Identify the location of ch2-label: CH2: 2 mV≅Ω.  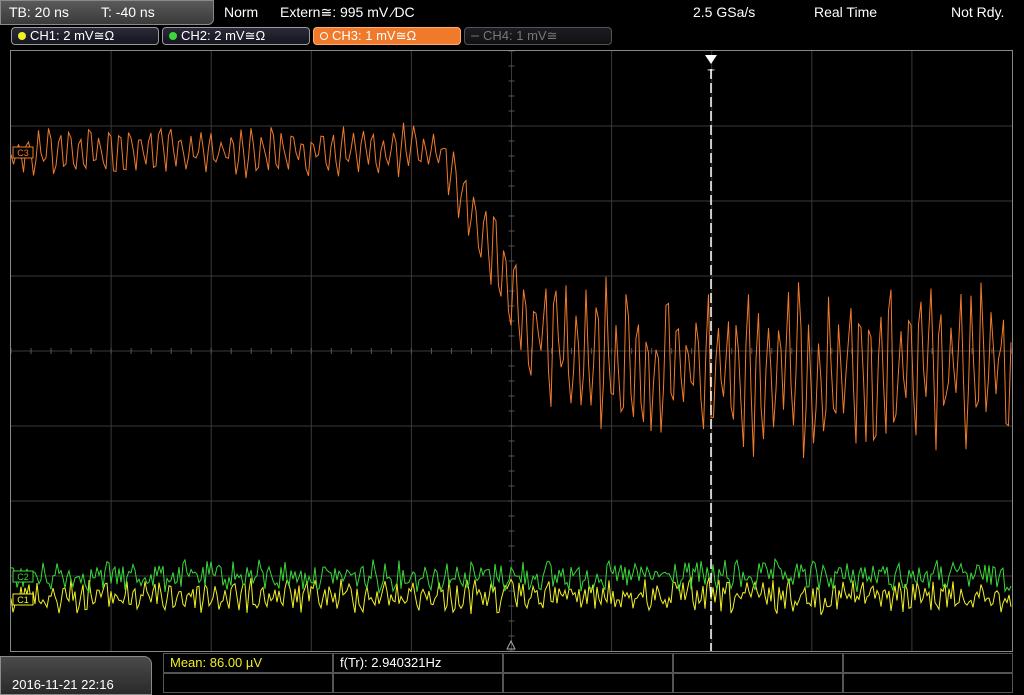
(223, 35).